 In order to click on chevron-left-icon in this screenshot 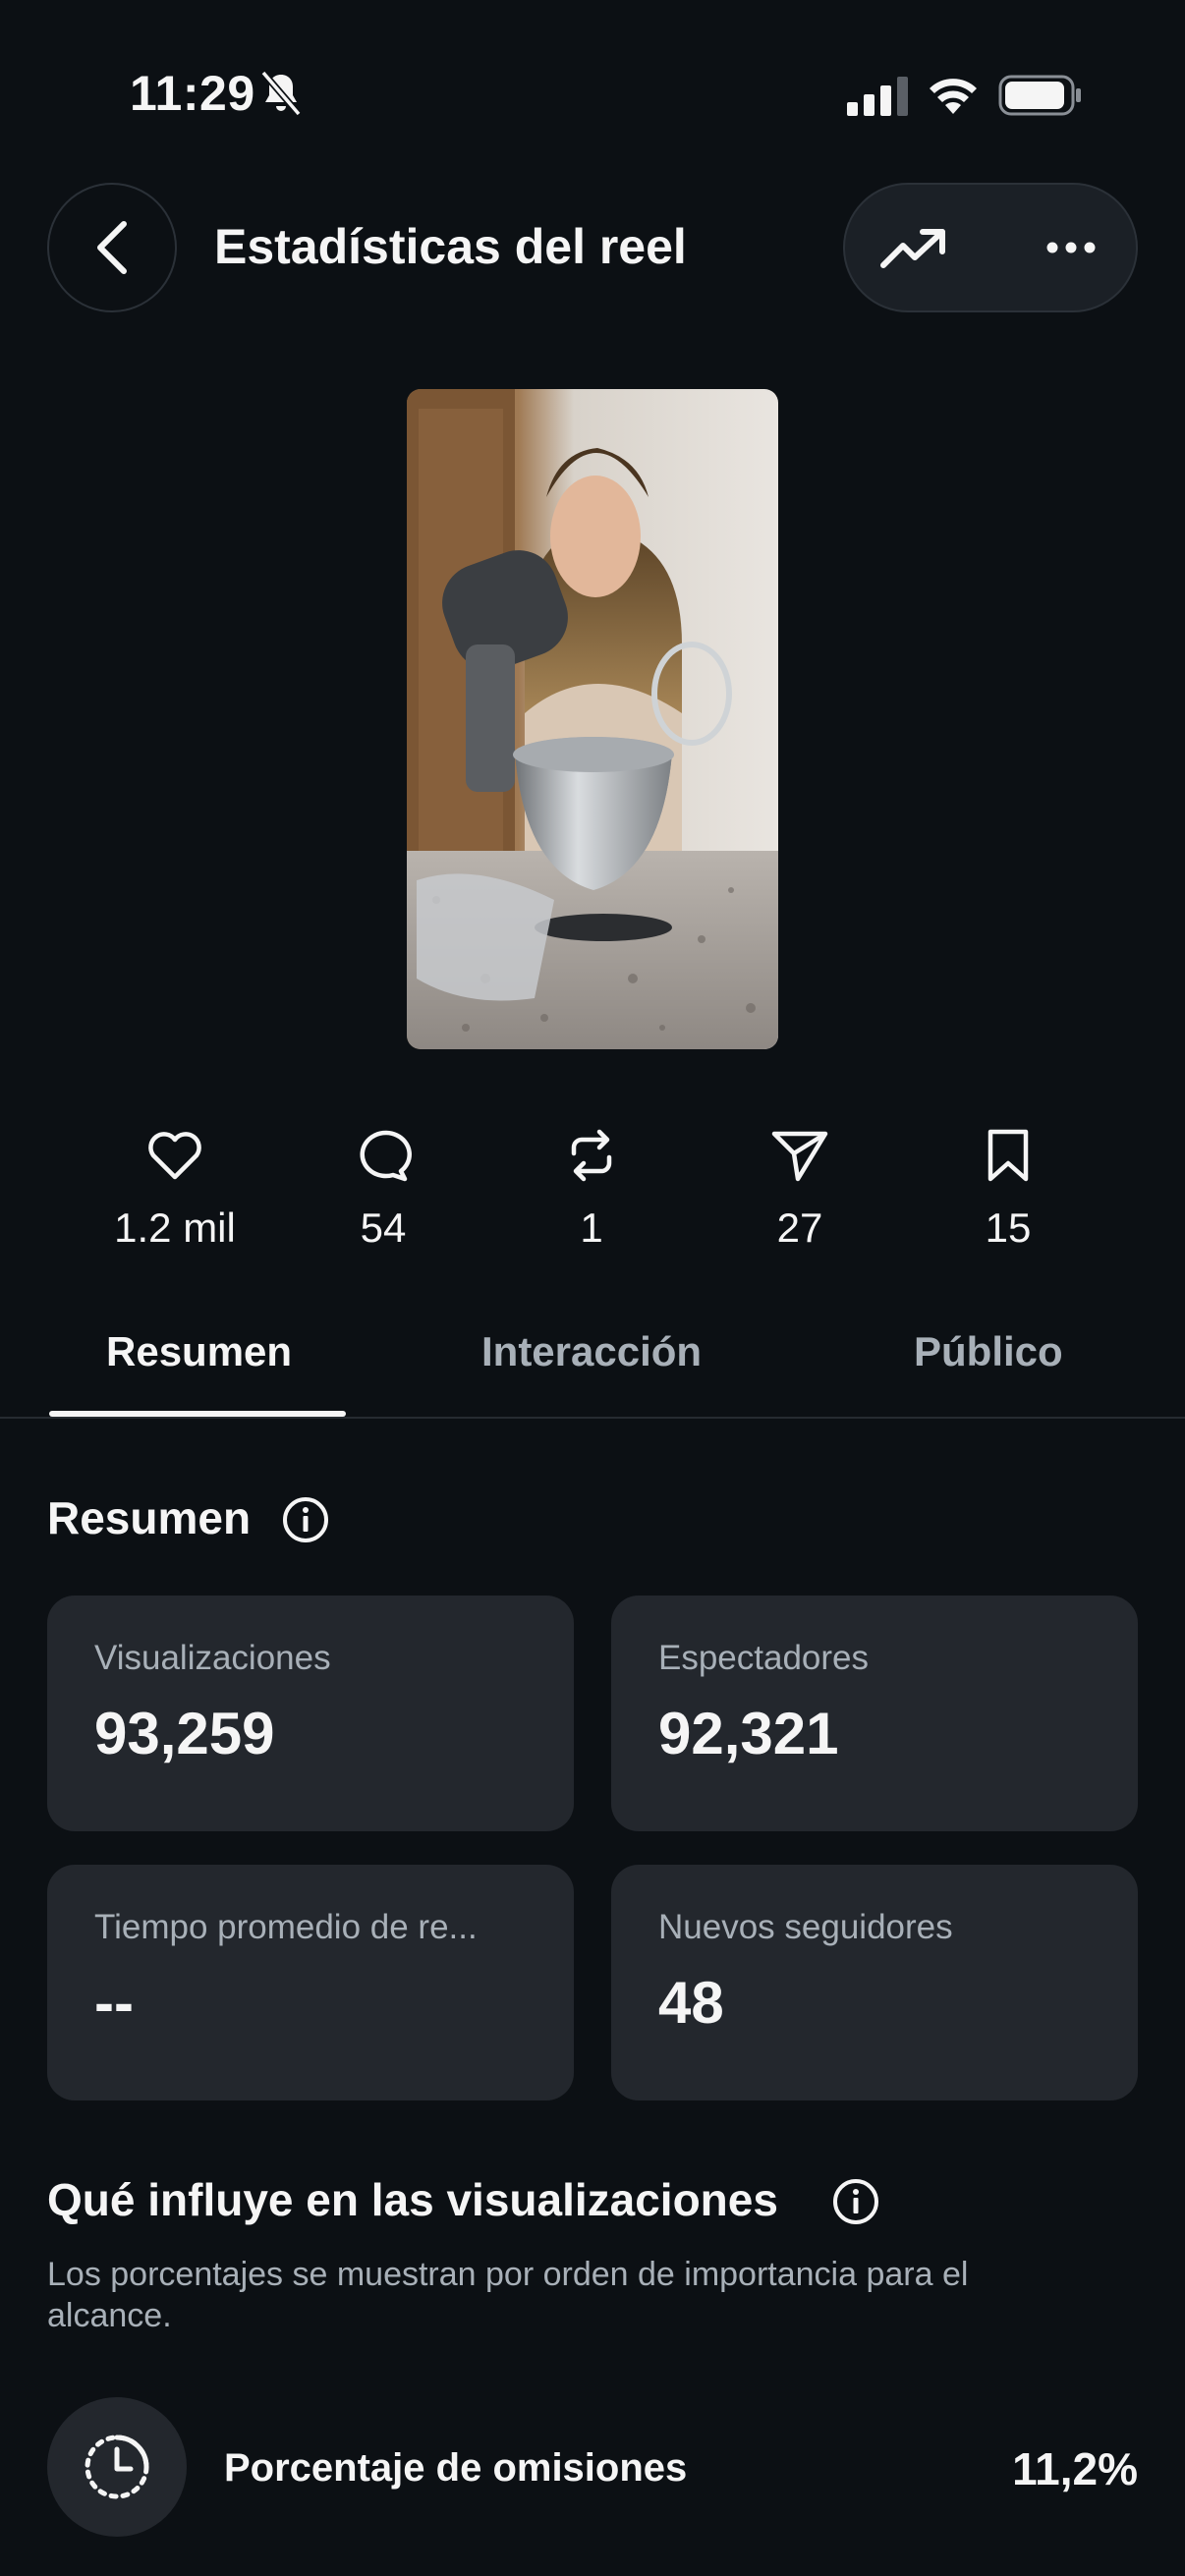, I will do `click(112, 247)`.